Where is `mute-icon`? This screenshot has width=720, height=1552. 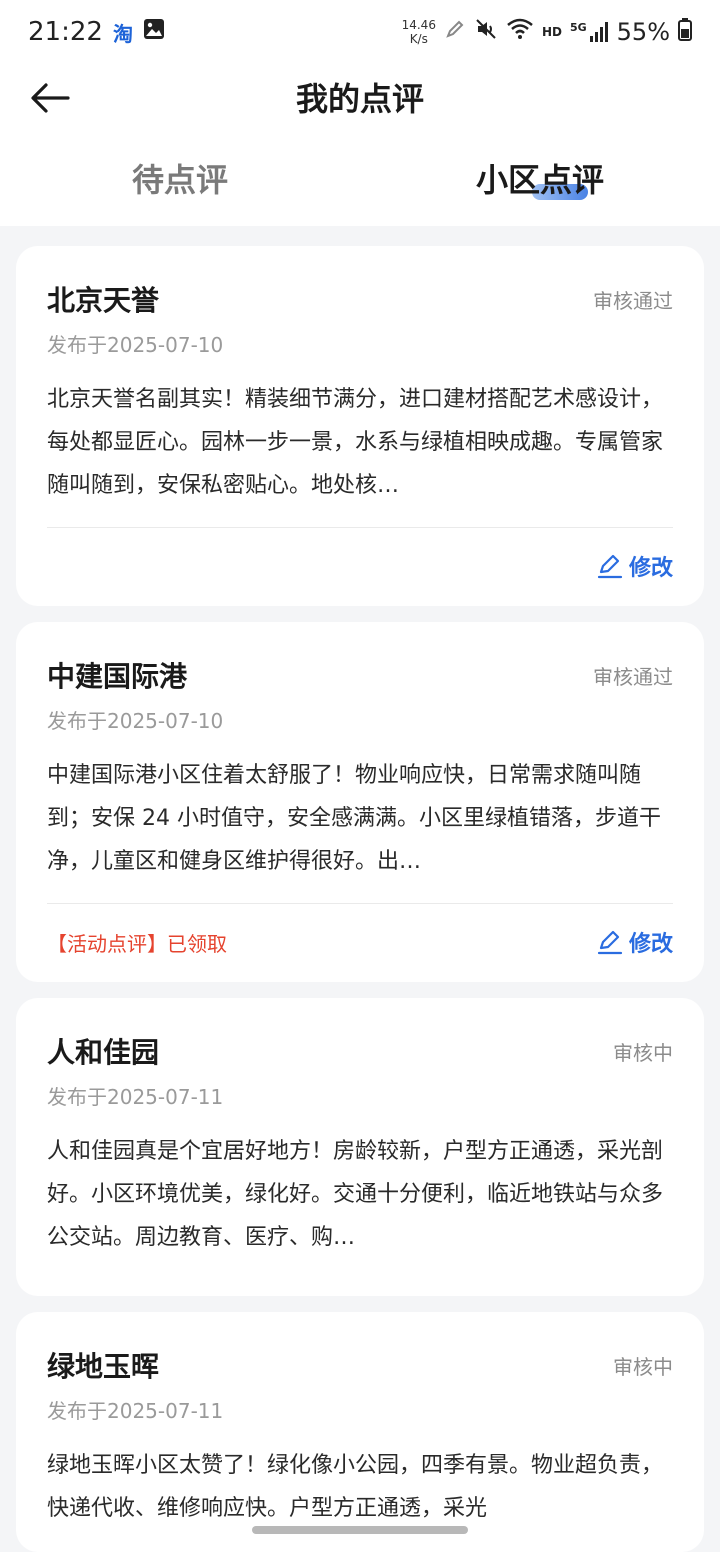 mute-icon is located at coordinates (486, 32).